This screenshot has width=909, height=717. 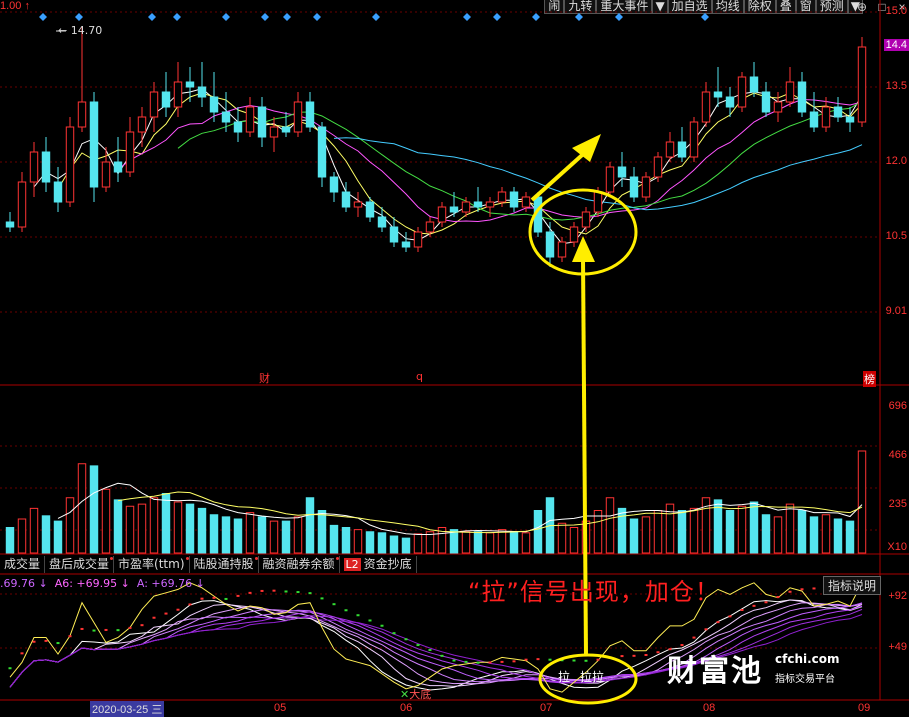 What do you see at coordinates (869, 379) in the screenshot?
I see `ranking-event-marker: 榜` at bounding box center [869, 379].